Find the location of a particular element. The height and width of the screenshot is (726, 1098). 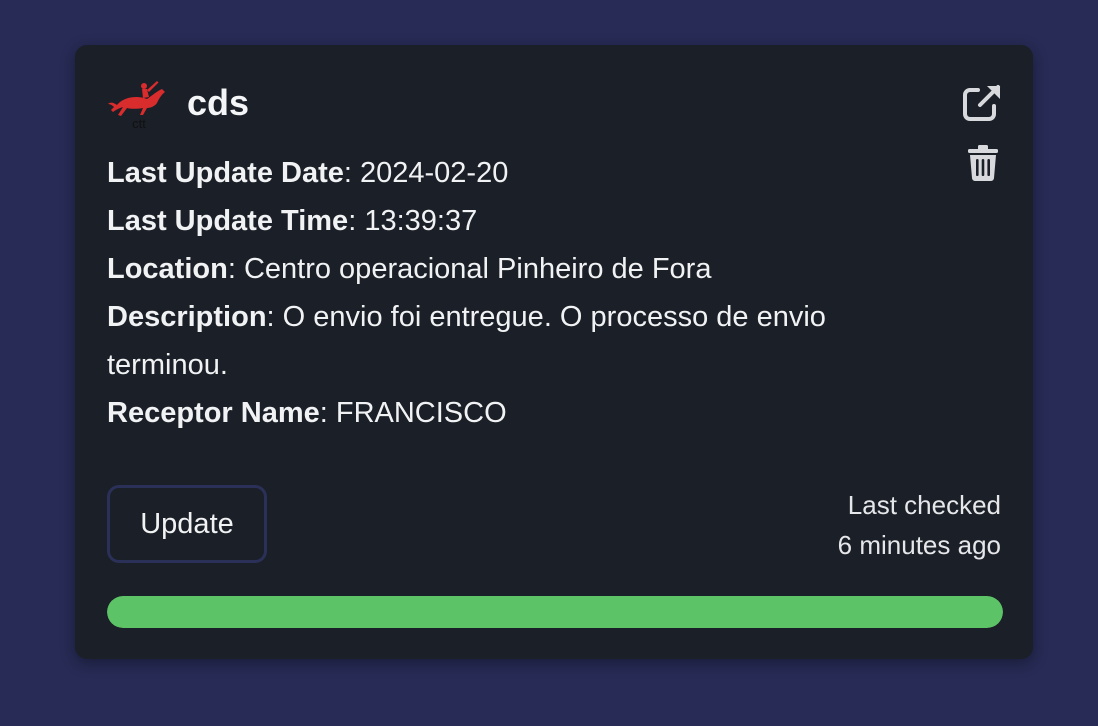

external-link-icon is located at coordinates (981, 103).